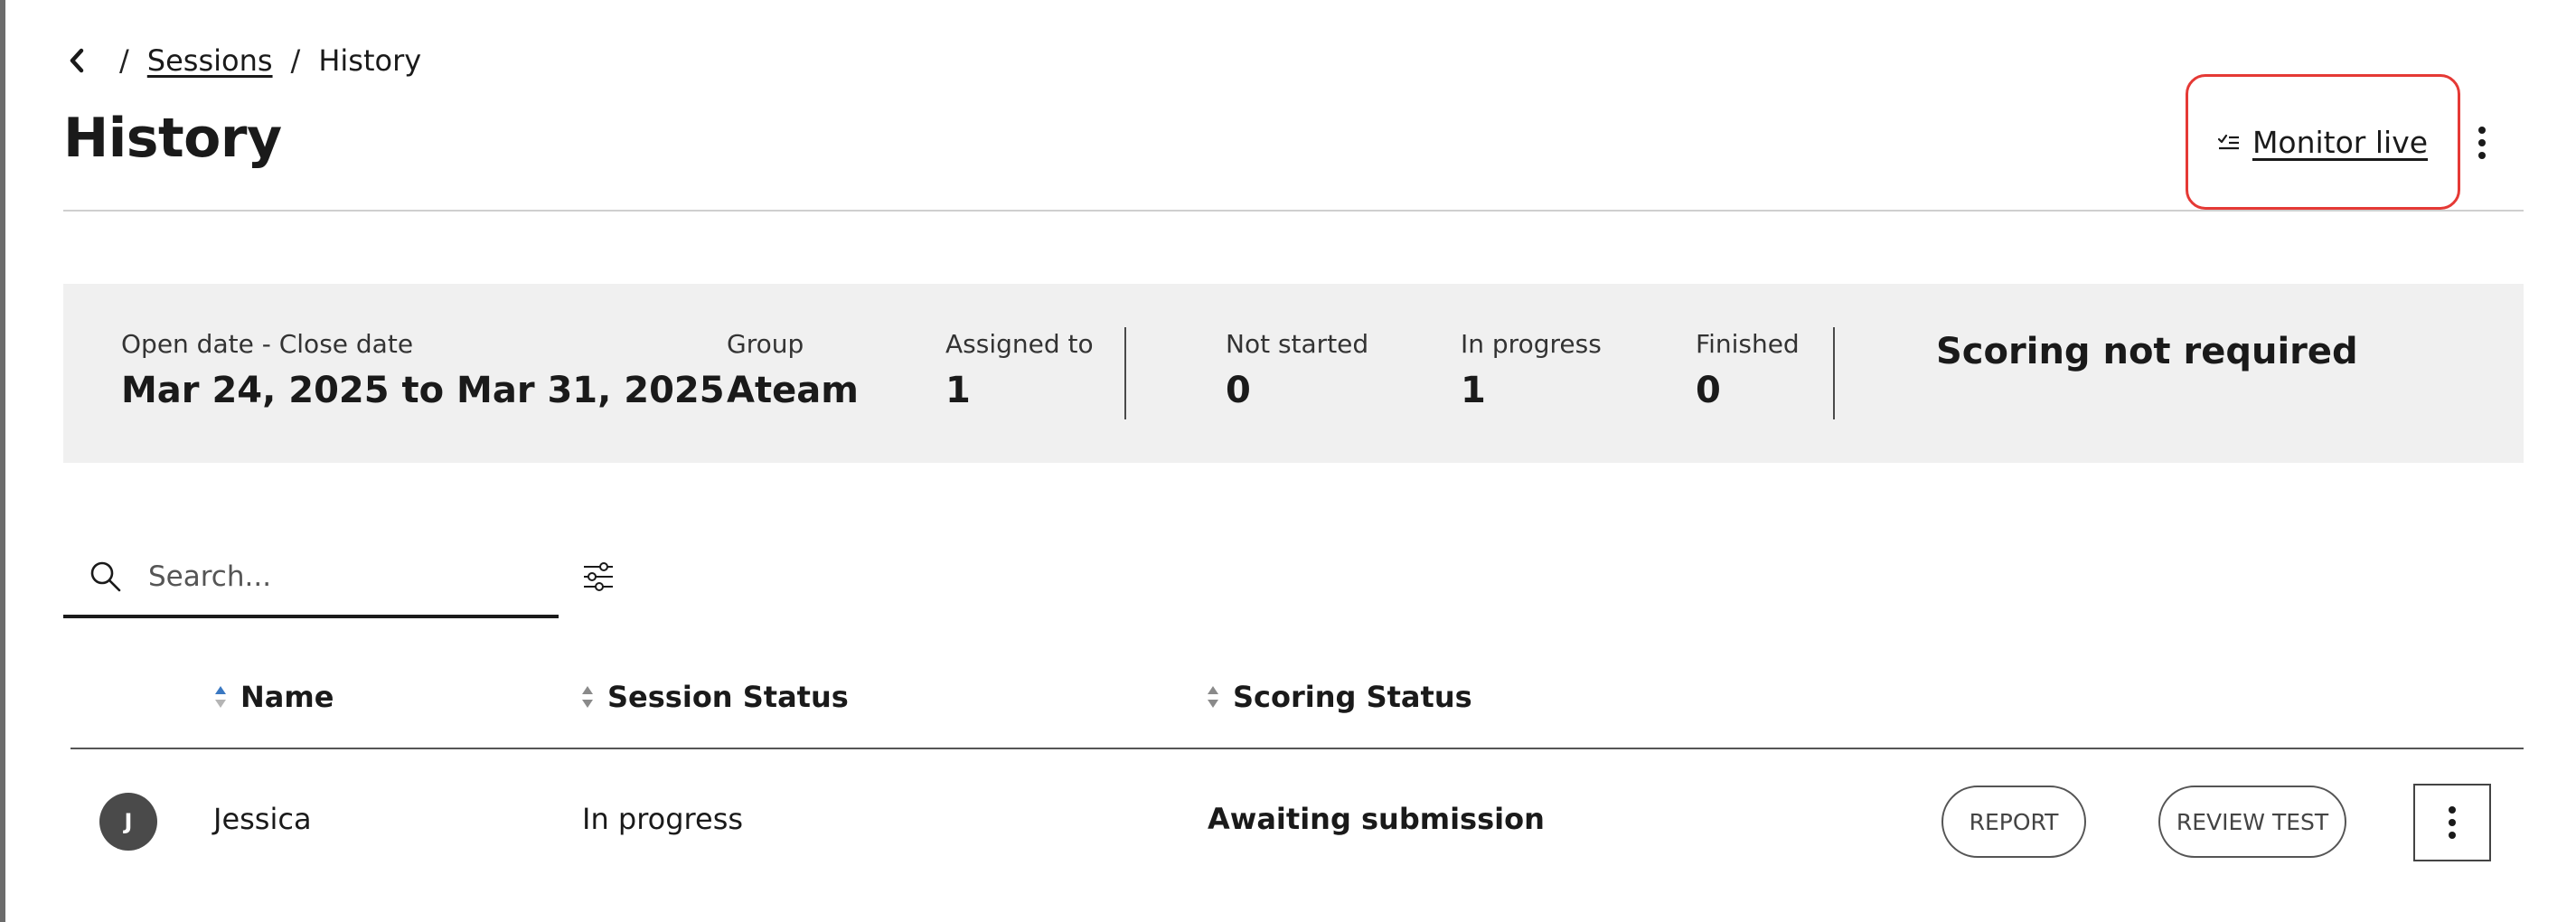 This screenshot has width=2576, height=922. I want to click on review-test-button: REVIEW TEST, so click(2252, 822).